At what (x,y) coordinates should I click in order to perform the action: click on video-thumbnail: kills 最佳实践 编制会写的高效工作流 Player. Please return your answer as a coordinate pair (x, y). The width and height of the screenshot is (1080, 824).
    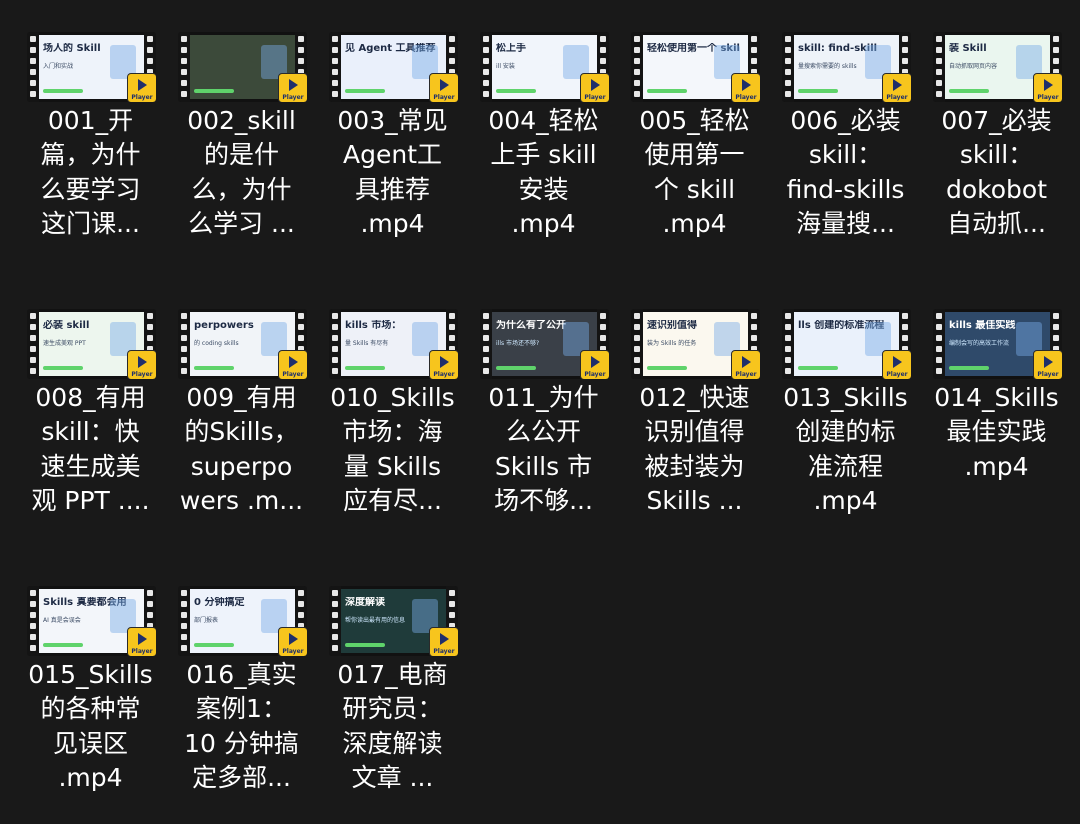
    Looking at the image, I should click on (997, 344).